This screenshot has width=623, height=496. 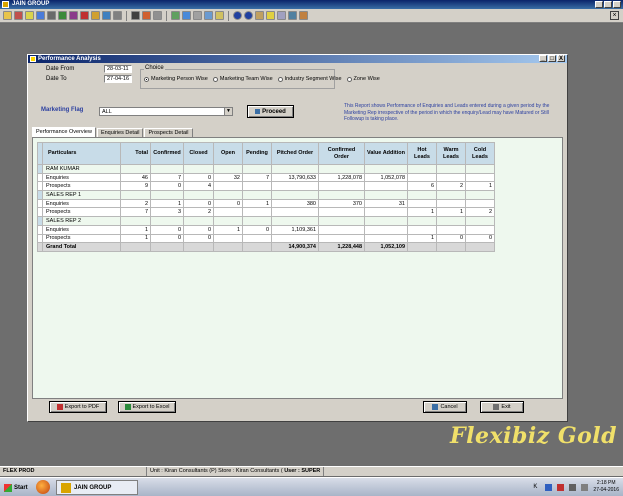 What do you see at coordinates (257, 177) in the screenshot?
I see `value-cell: 7` at bounding box center [257, 177].